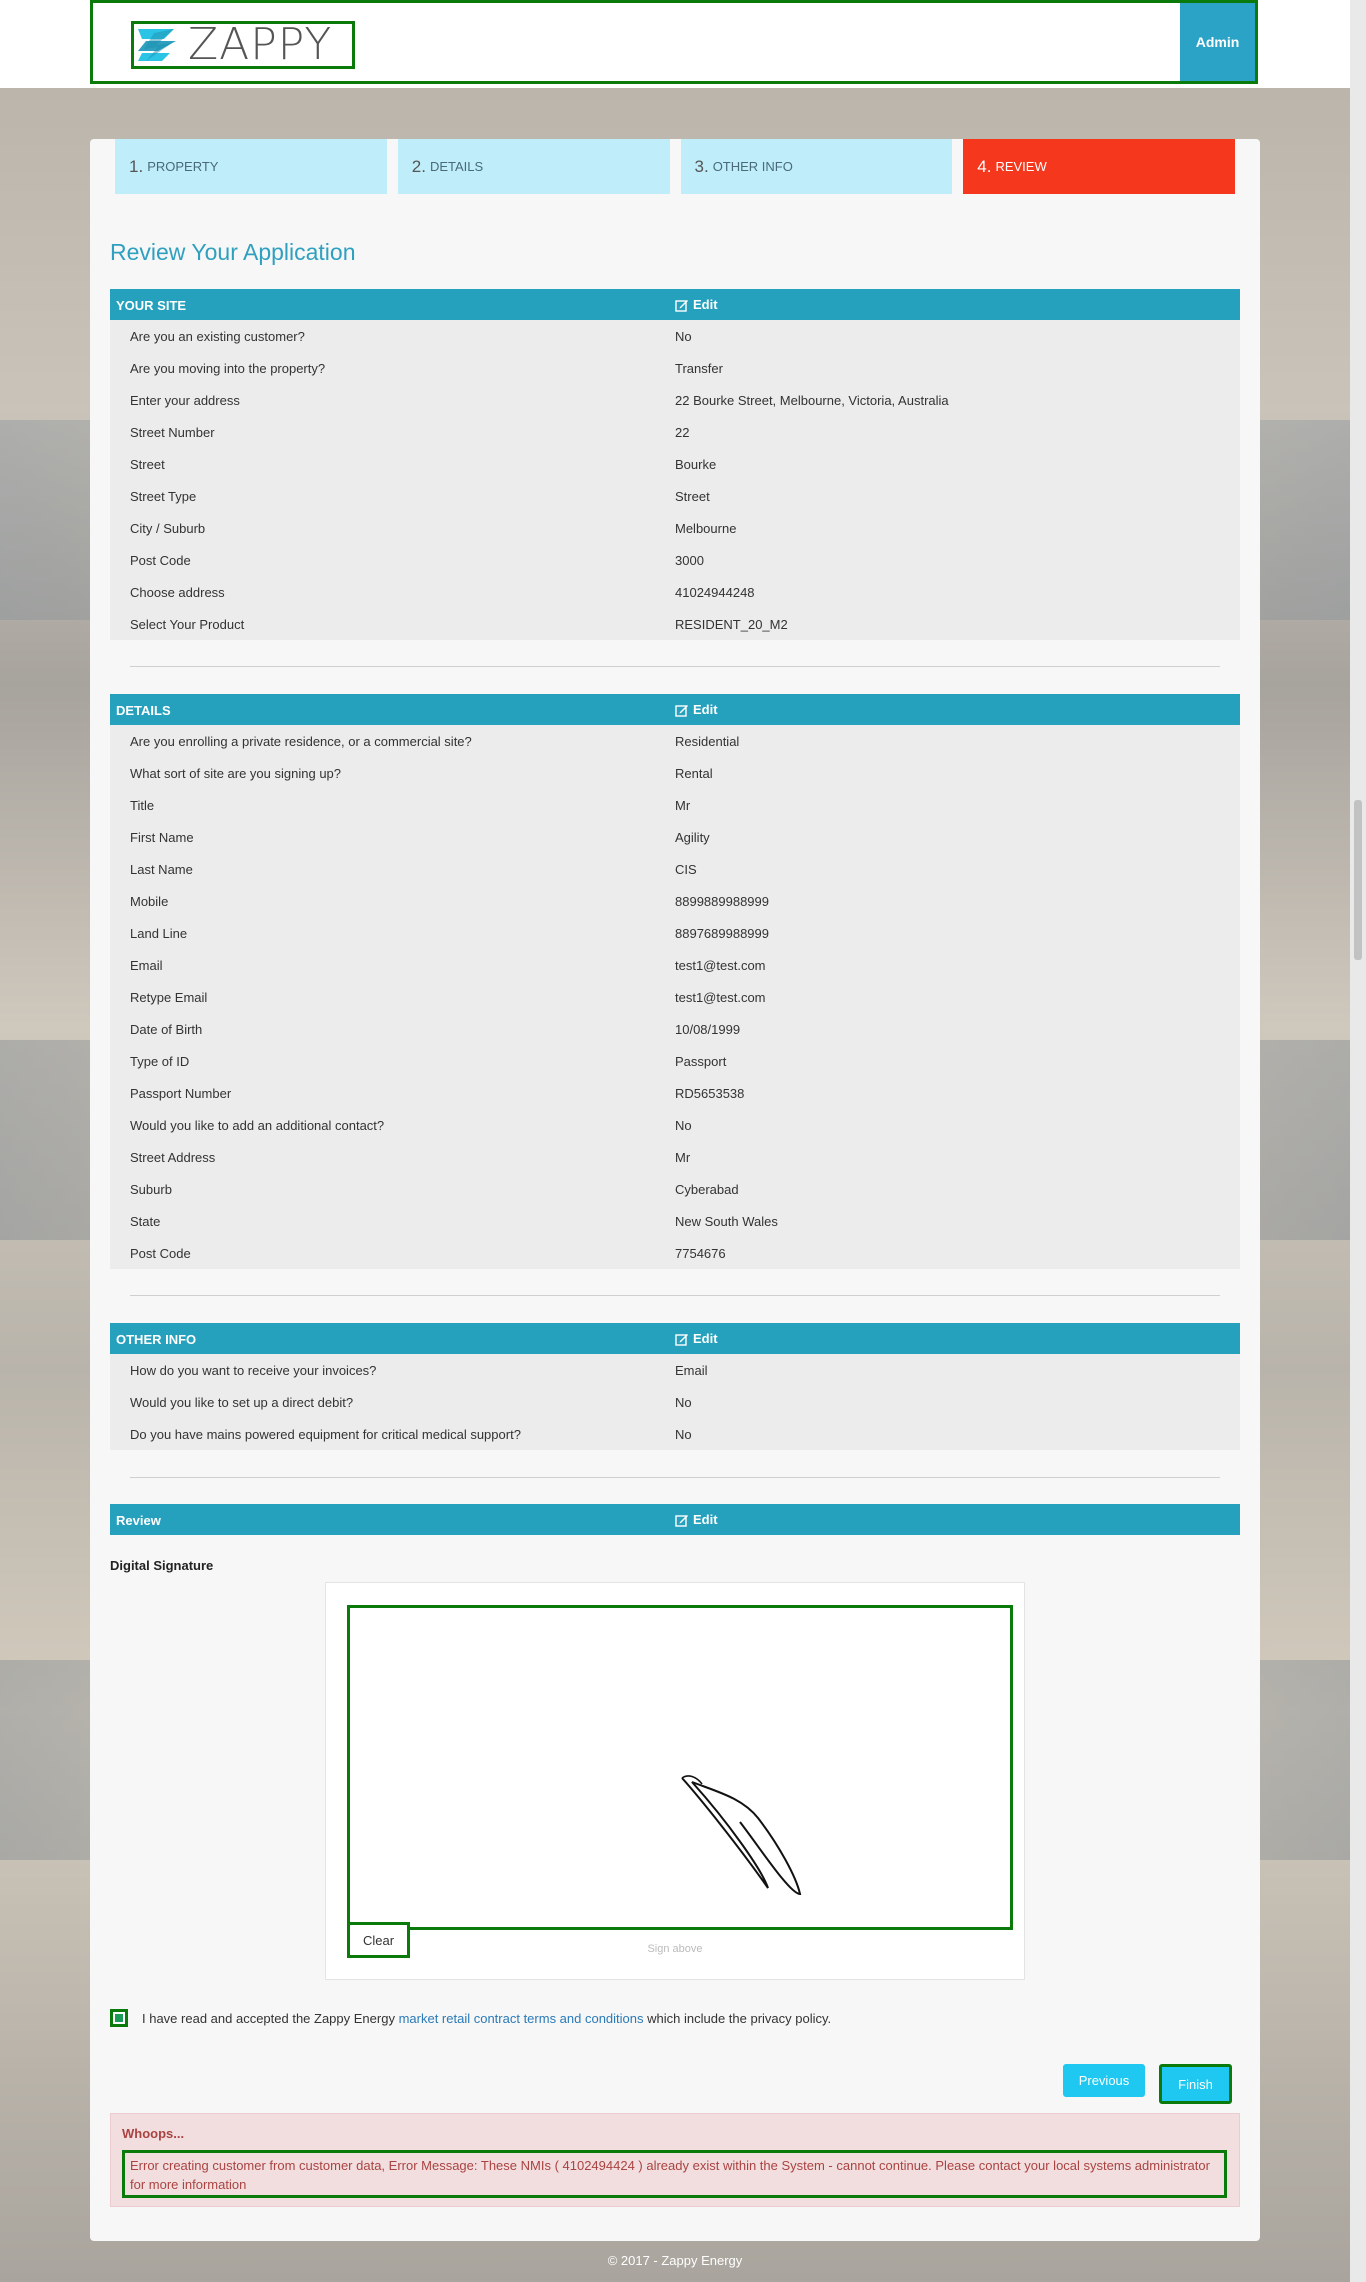 The image size is (1366, 2282). Describe the element at coordinates (726, 1221) in the screenshot. I see `row-value: New South Wales` at that location.